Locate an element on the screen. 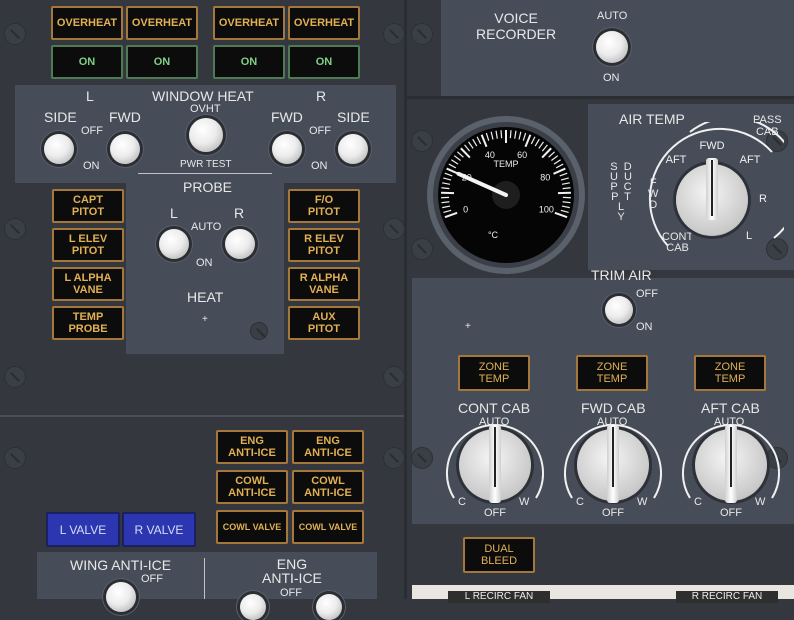 Image resolution: width=794 pixels, height=620 pixels. l-elev-pitot-light: L ELEV PITOT is located at coordinates (88, 245).